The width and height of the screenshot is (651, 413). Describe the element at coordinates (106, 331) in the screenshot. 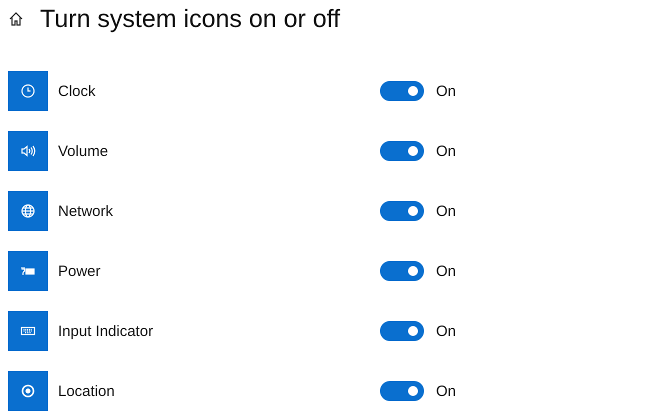

I see `setting-label: Input Indicator` at that location.